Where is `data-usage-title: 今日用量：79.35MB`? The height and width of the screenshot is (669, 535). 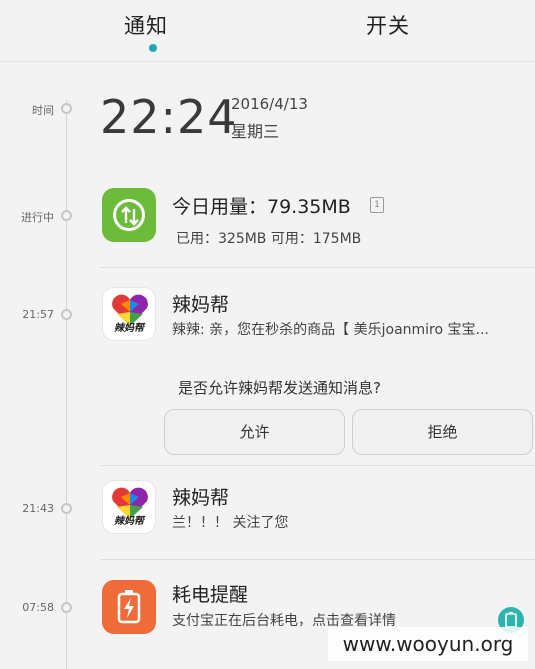
data-usage-title: 今日用量：79.35MB is located at coordinates (261, 207).